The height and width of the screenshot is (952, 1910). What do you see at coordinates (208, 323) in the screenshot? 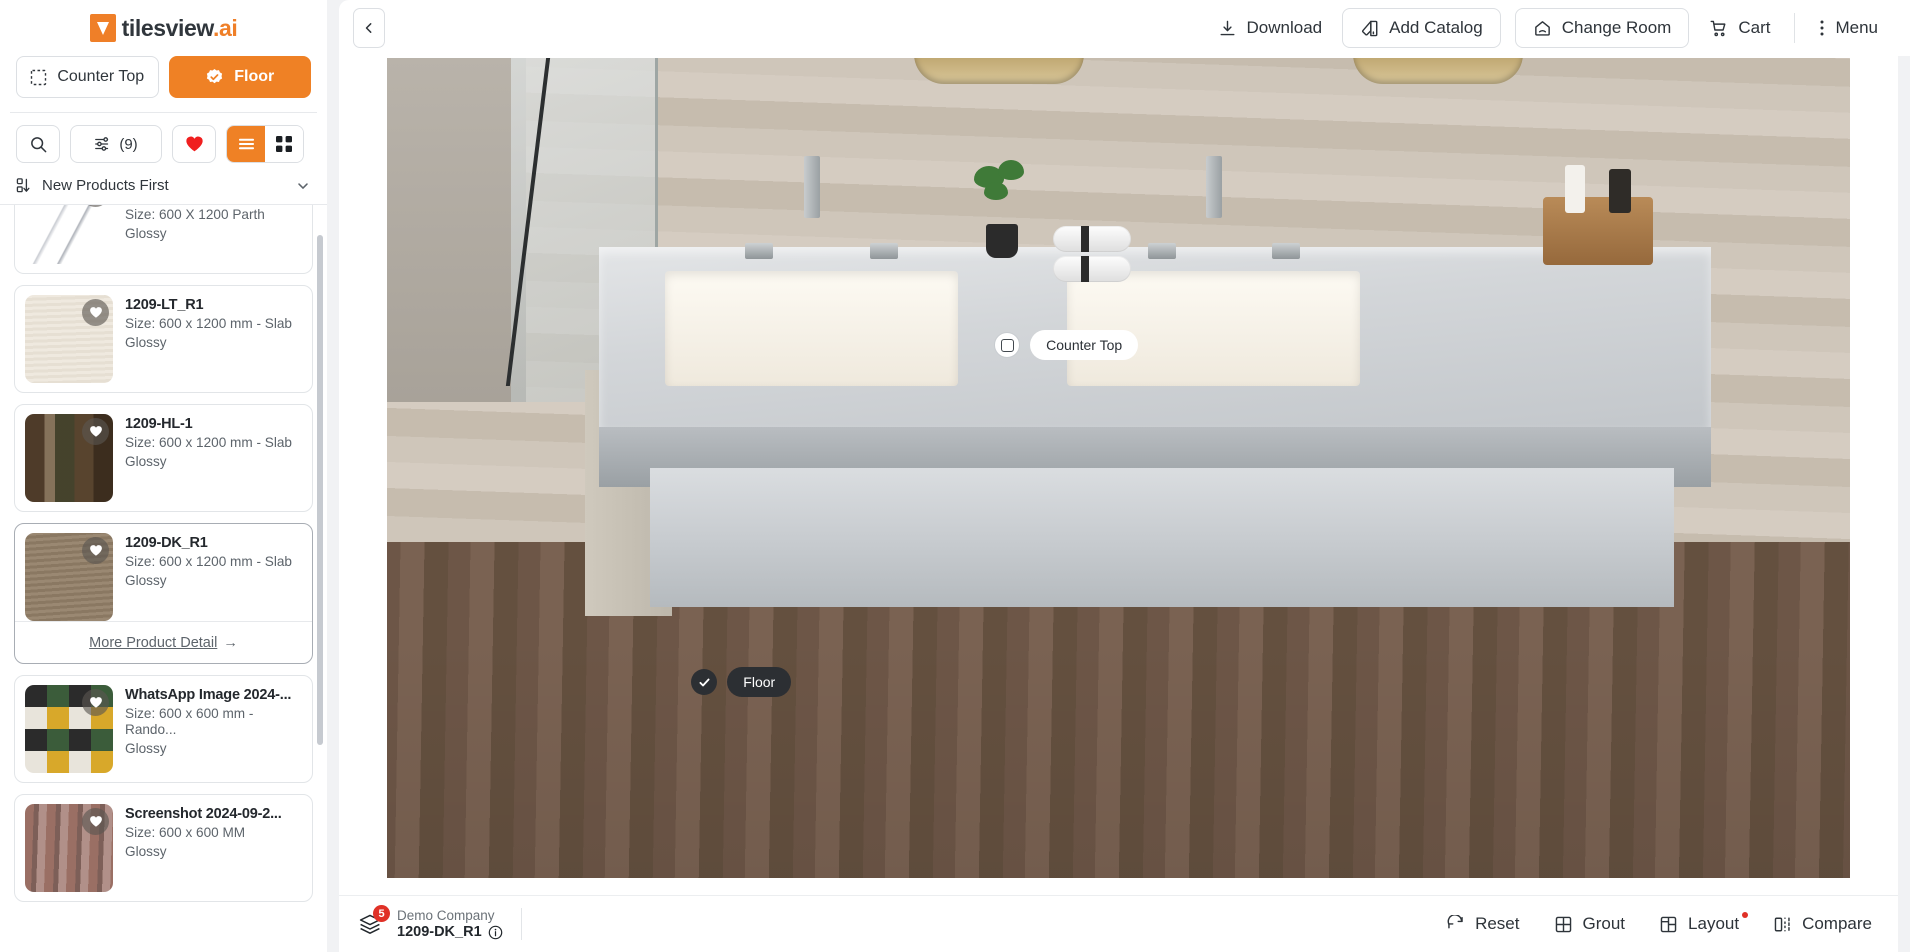
I see `product-size: Size: 600 x 1200 mm - Slab` at bounding box center [208, 323].